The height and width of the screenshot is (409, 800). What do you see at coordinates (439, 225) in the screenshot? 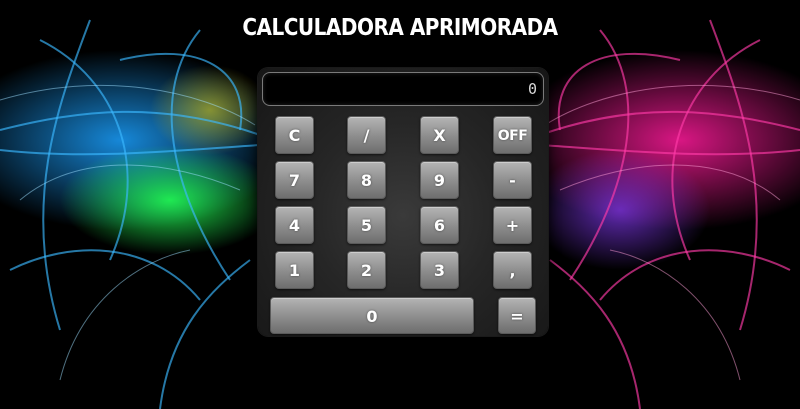
I see `six-button: 6` at bounding box center [439, 225].